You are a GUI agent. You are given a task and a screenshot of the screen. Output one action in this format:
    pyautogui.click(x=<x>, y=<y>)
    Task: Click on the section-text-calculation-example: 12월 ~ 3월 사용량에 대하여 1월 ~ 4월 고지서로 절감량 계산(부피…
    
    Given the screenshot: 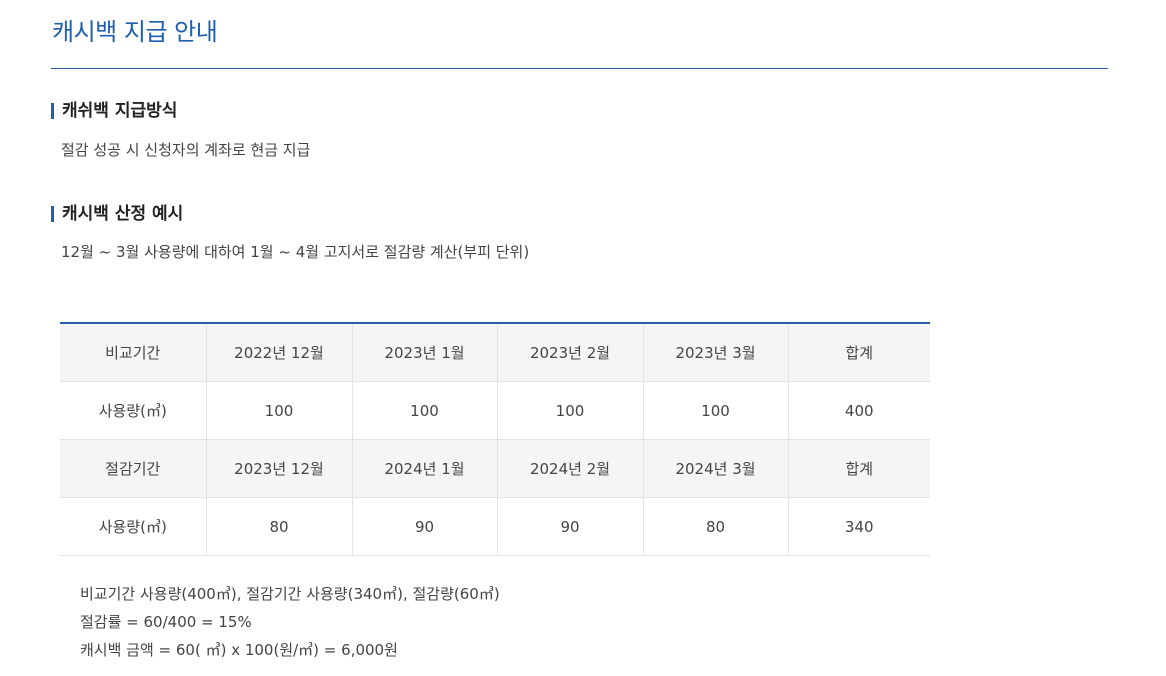 What is the action you would take?
    pyautogui.click(x=295, y=252)
    